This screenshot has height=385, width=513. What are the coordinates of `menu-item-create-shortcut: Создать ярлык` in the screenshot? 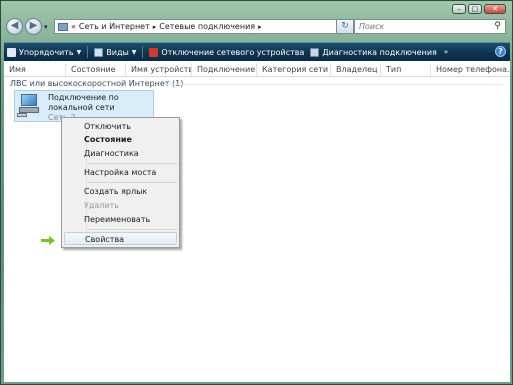 It's located at (130, 191).